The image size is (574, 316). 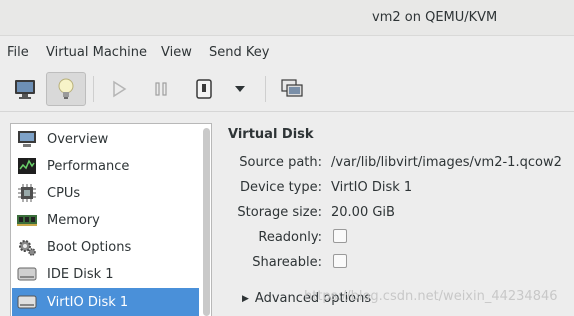 What do you see at coordinates (89, 247) in the screenshot?
I see `sidebar-item-label: Boot Options` at bounding box center [89, 247].